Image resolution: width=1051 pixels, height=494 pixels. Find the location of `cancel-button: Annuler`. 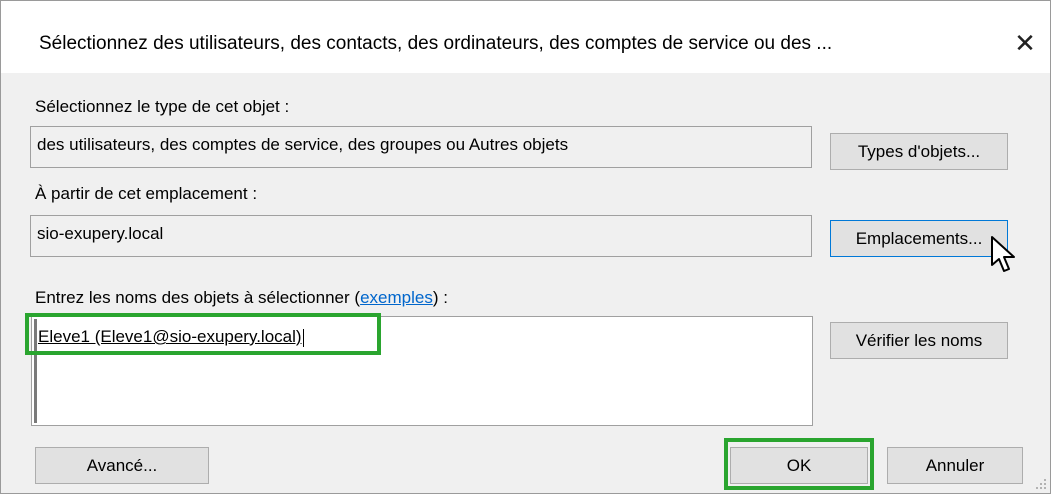

cancel-button: Annuler is located at coordinates (955, 465).